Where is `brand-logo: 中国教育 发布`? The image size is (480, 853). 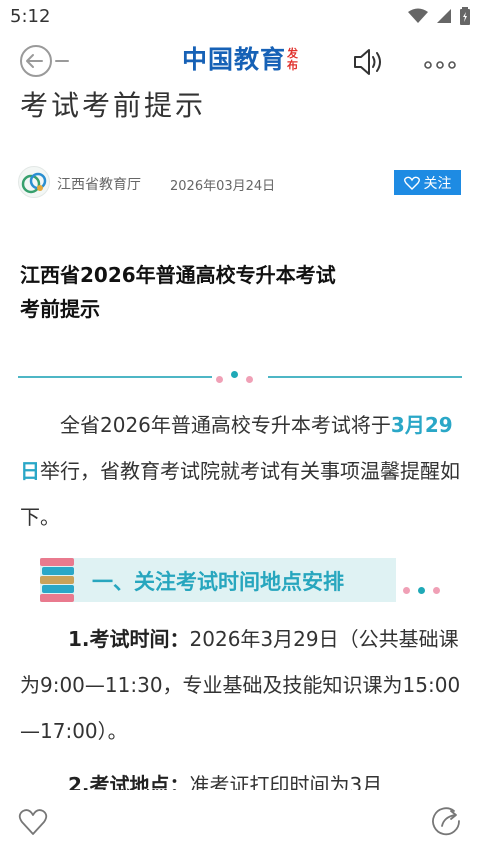
brand-logo: 中国教育 发布 is located at coordinates (241, 62).